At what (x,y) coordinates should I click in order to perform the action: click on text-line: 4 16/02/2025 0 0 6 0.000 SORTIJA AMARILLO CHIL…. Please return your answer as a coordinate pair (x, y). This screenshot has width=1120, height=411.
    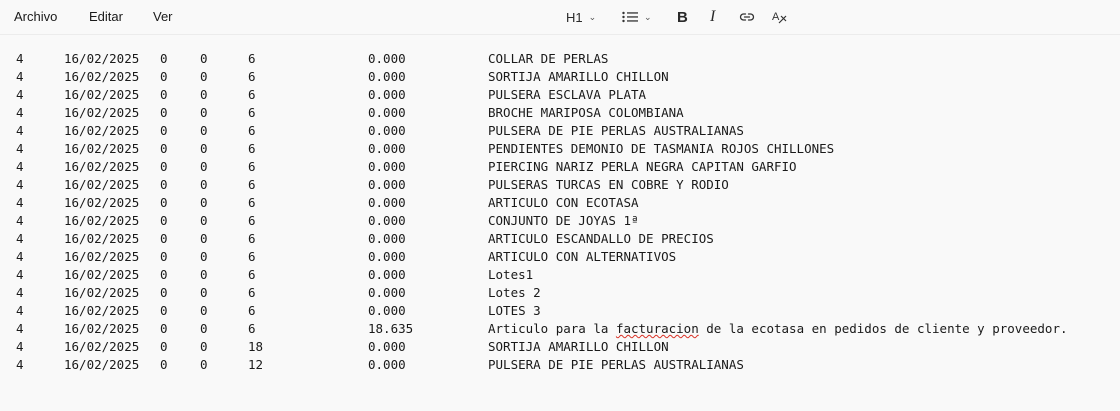
    Looking at the image, I should click on (560, 77).